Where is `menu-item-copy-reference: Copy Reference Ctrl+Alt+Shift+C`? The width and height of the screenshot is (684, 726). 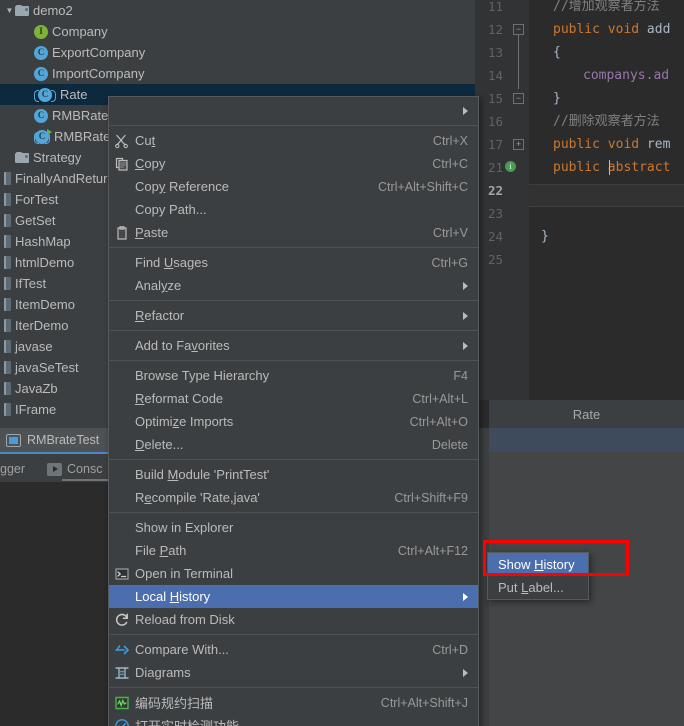
menu-item-copy-reference: Copy Reference Ctrl+Alt+Shift+C is located at coordinates (293, 186).